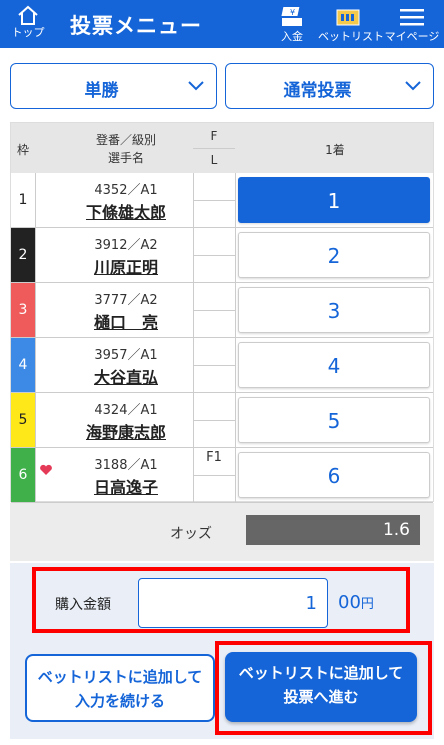 The width and height of the screenshot is (444, 745). Describe the element at coordinates (23, 200) in the screenshot. I see `waku-number: 1` at that location.